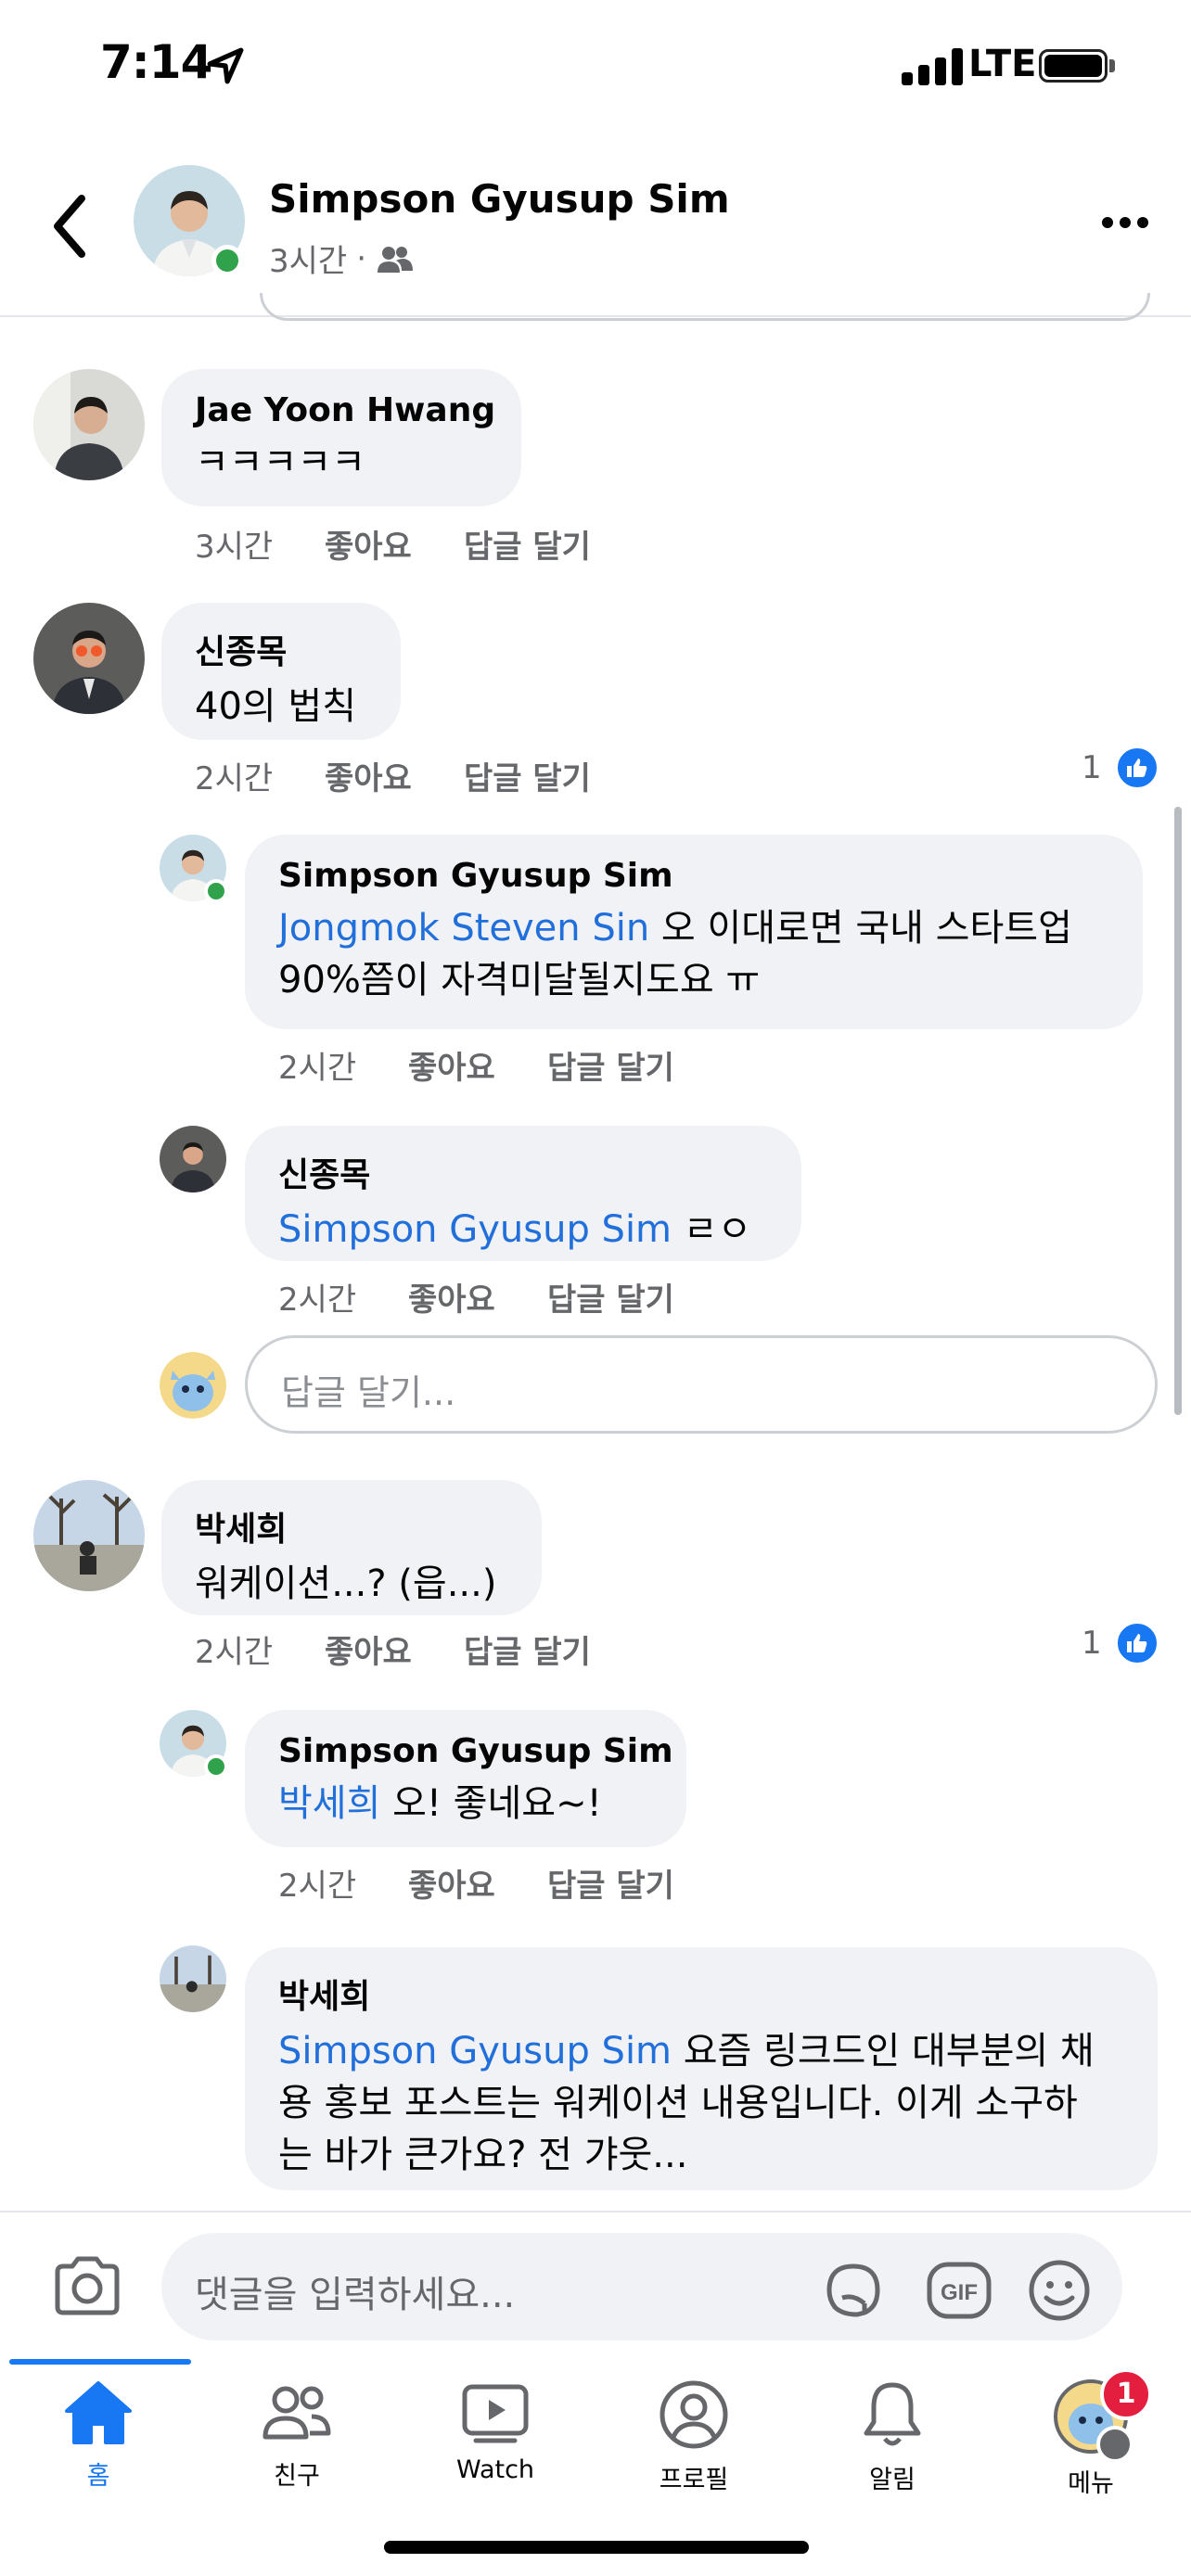  I want to click on comment-text: 워케이션...? (읍...), so click(346, 1584).